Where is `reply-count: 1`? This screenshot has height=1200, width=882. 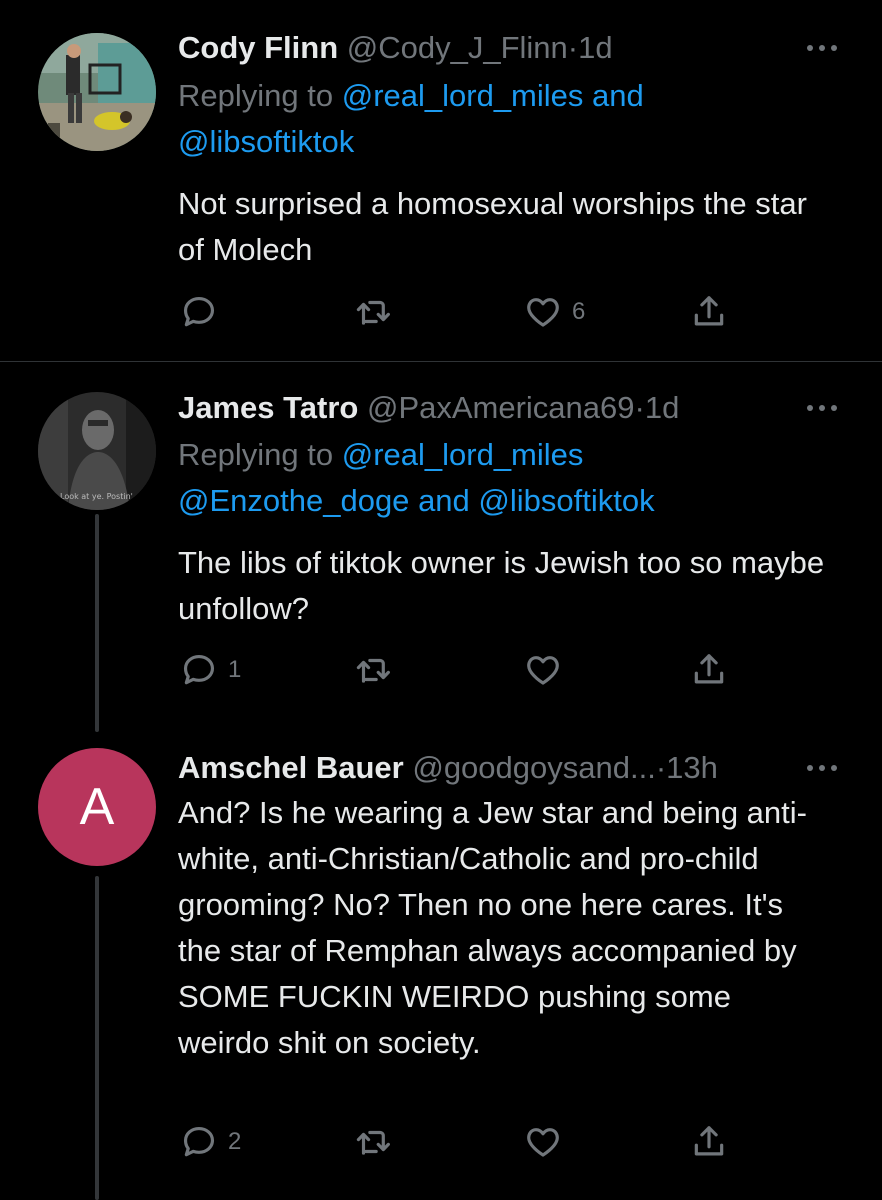
reply-count: 1 is located at coordinates (235, 669).